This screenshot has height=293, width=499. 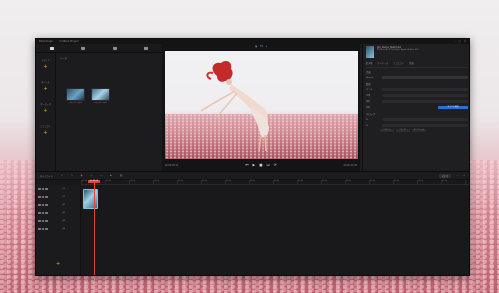 I want to click on project-title: Untitled Project, so click(x=69, y=41).